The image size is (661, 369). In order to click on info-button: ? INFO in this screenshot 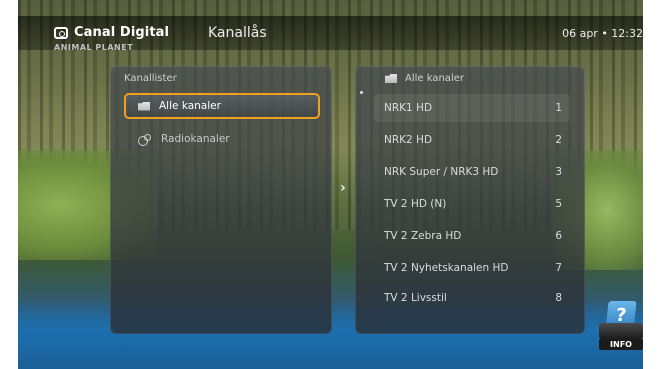, I will do `click(621, 326)`.